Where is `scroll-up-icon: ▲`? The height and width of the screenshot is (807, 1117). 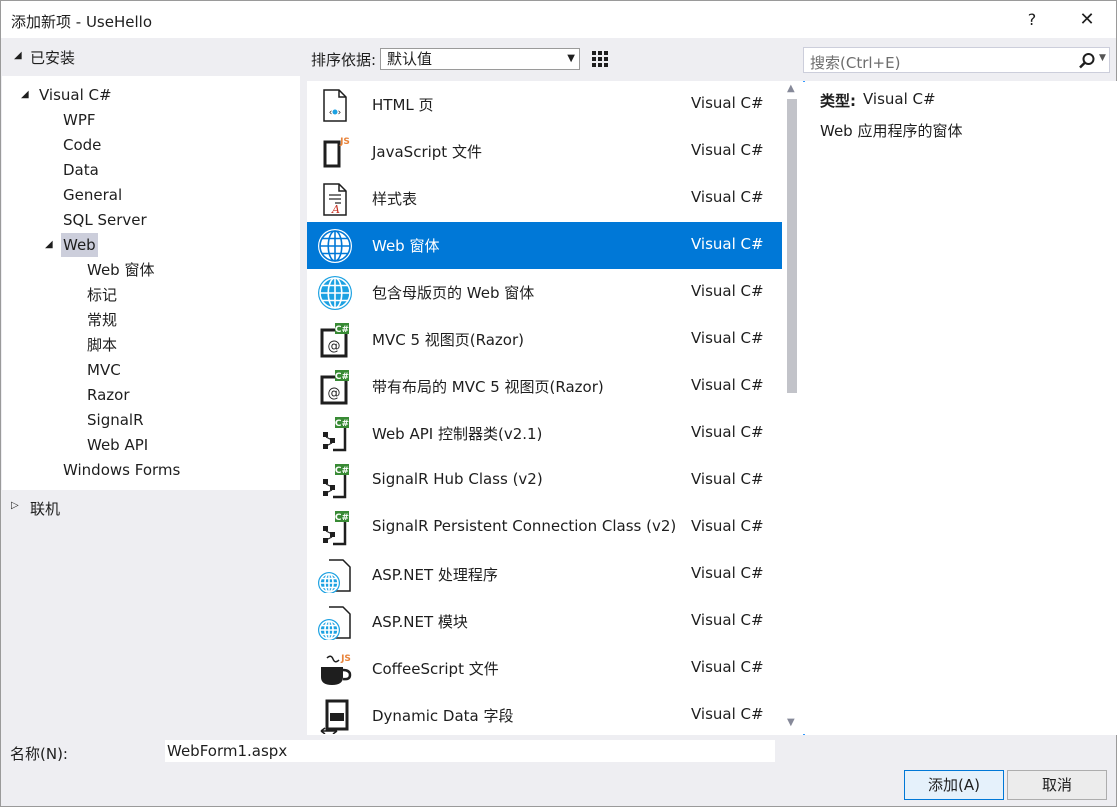 scroll-up-icon: ▲ is located at coordinates (791, 88).